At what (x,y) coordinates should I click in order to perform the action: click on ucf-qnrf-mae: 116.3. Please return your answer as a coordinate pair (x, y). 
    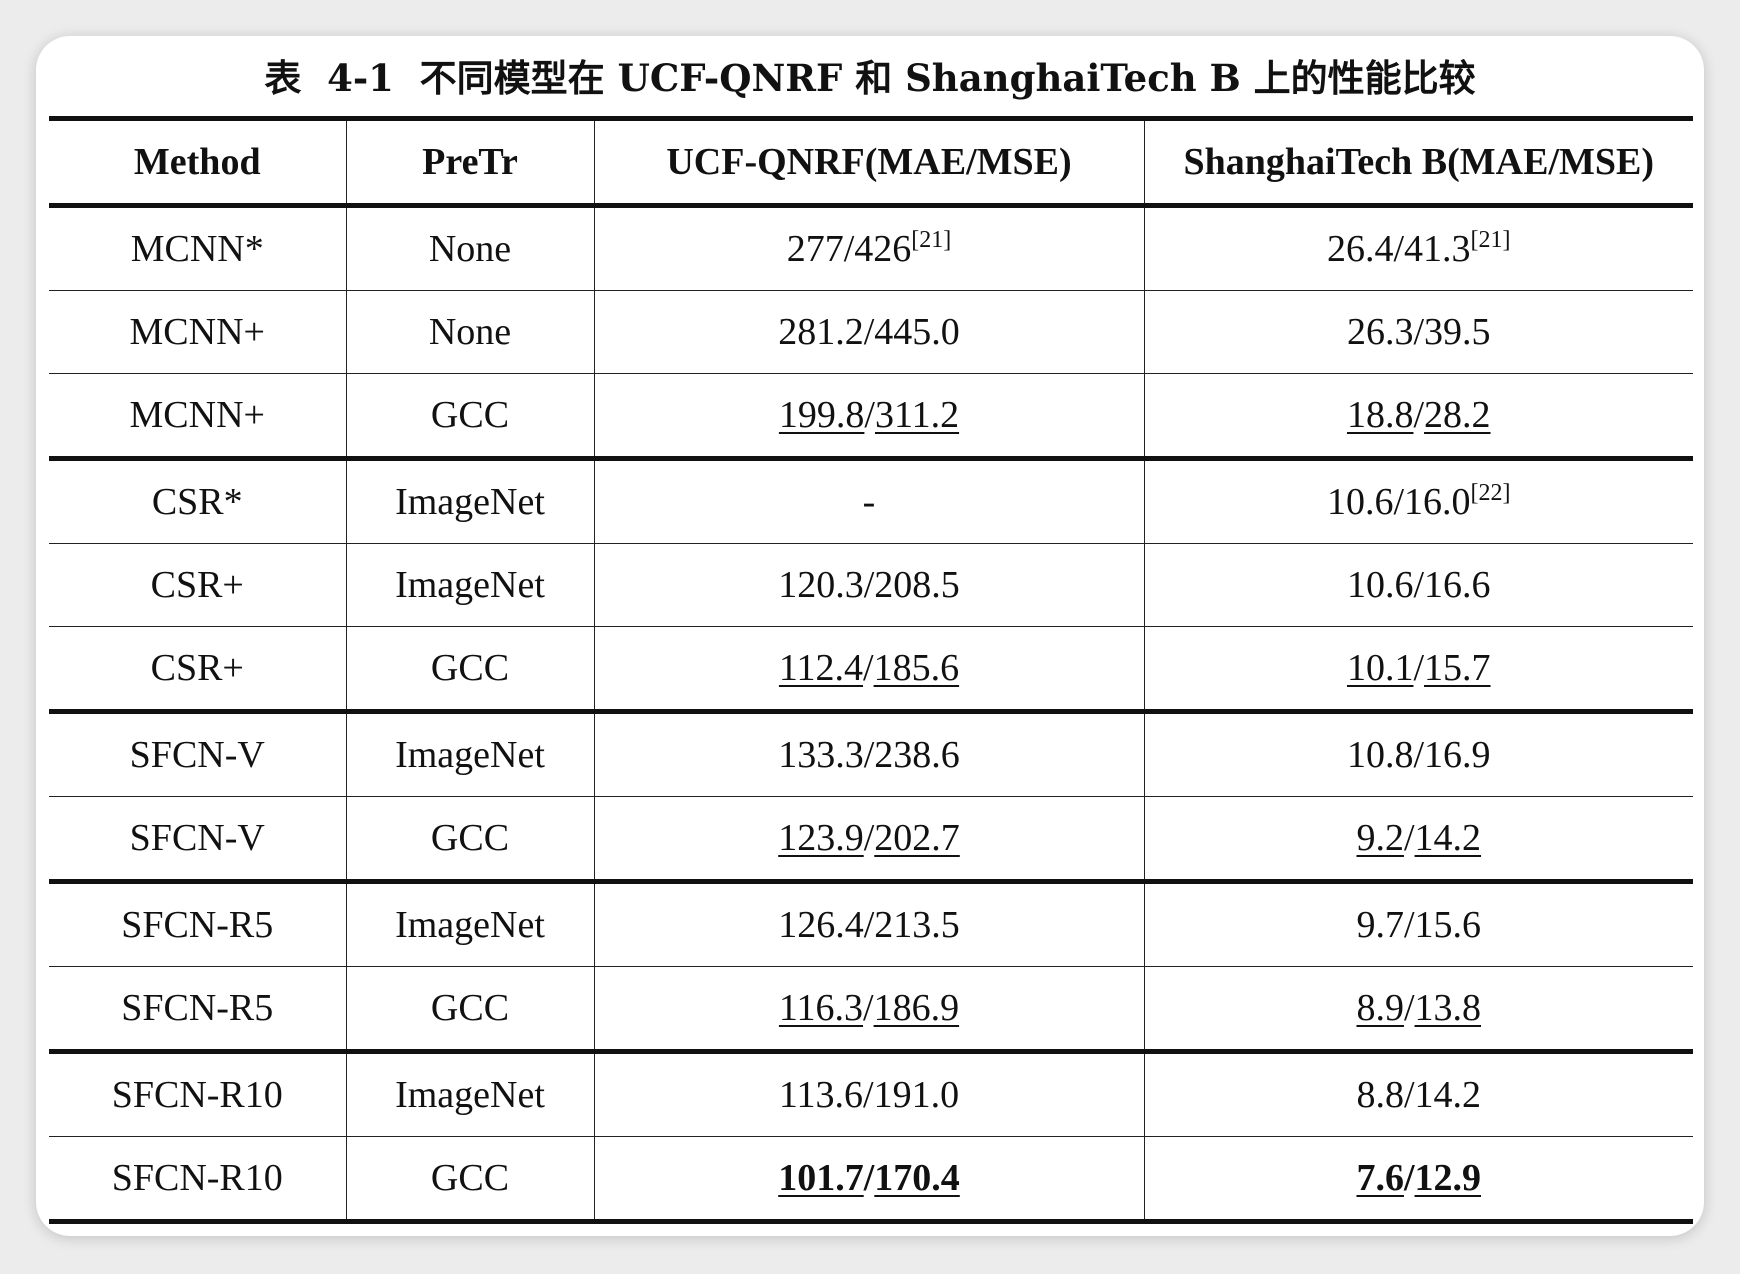
    Looking at the image, I should click on (821, 1008).